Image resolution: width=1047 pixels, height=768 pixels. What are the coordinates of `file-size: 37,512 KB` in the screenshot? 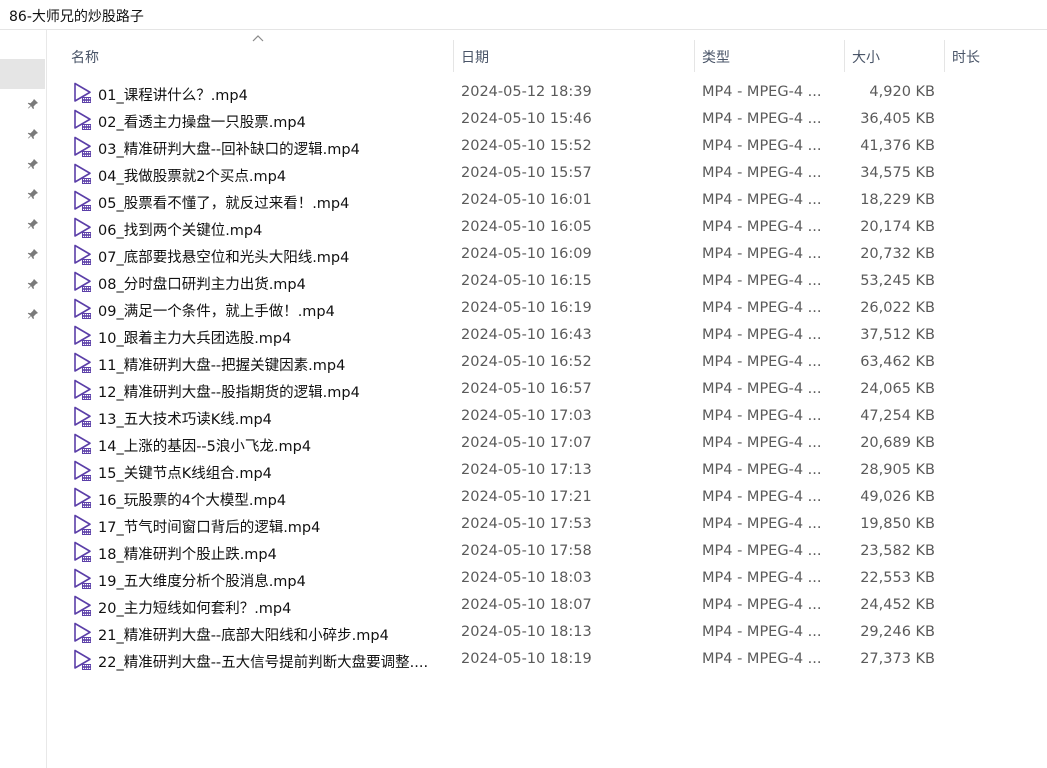 It's located at (897, 335).